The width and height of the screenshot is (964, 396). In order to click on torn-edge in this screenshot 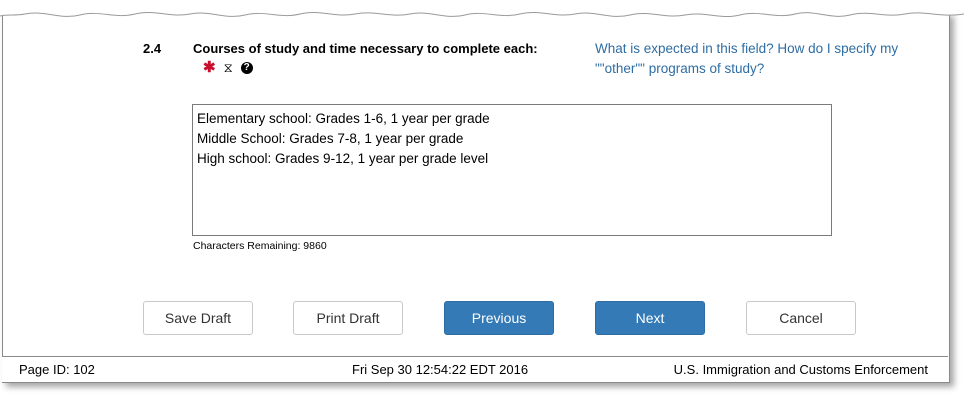, I will do `click(482, 9)`.